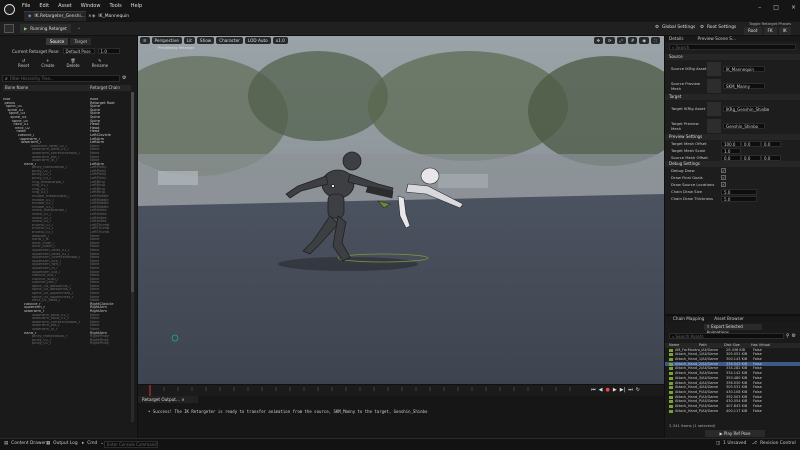 This screenshot has height=450, width=800. What do you see at coordinates (746, 108) in the screenshot?
I see `target-rig-select: IKRg_Genshin_Shinbo` at bounding box center [746, 108].